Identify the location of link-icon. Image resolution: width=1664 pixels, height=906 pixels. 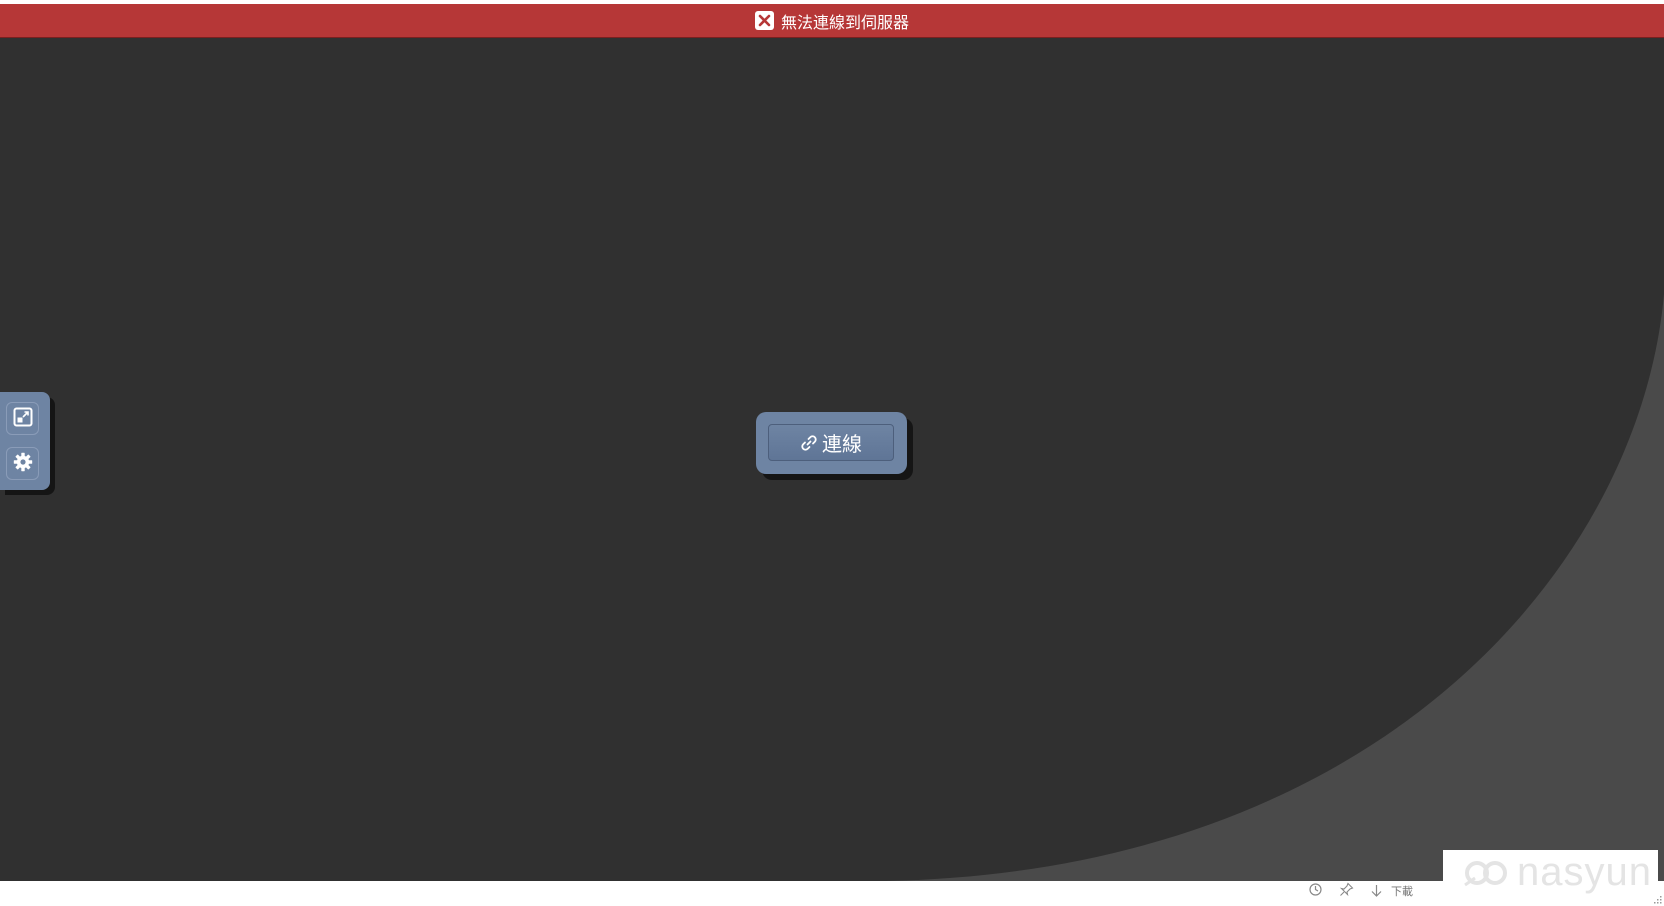
(809, 443).